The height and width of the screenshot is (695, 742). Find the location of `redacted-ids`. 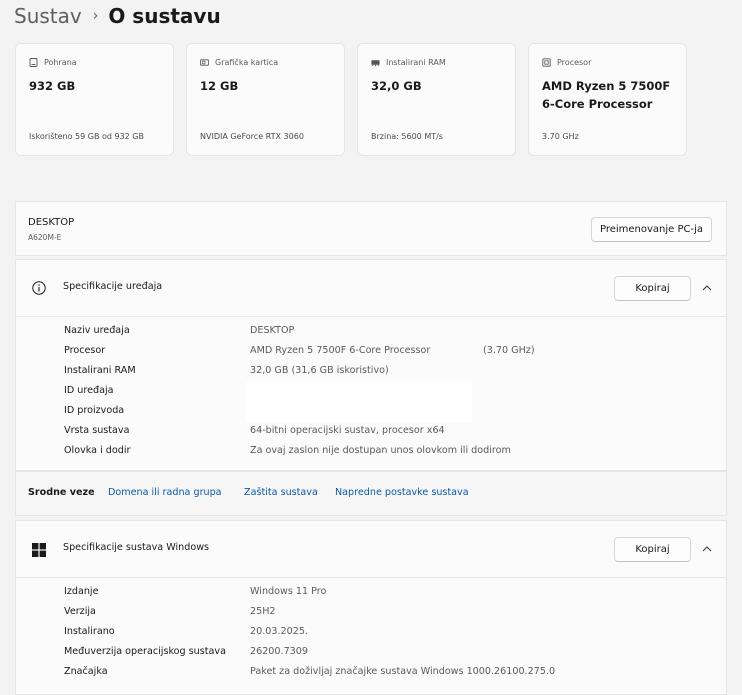

redacted-ids is located at coordinates (359, 402).